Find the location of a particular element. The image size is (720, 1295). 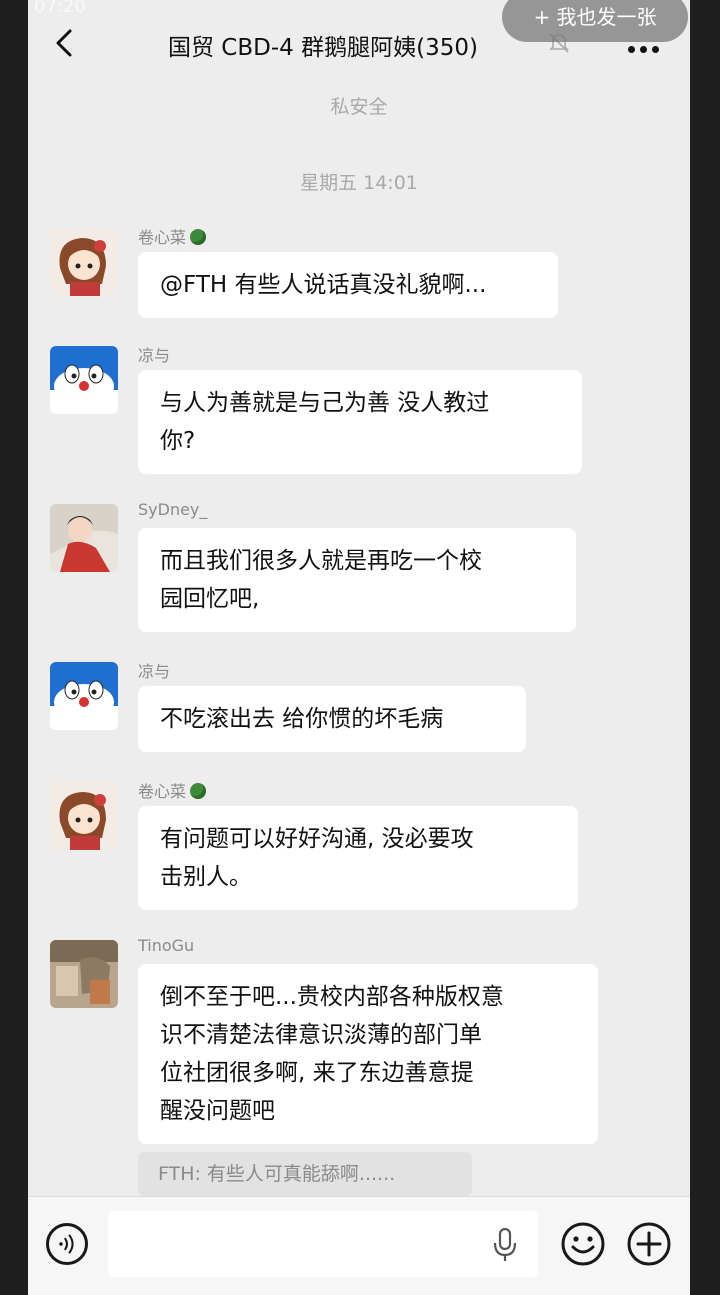

message-bubble: 而且我们很多人就是再吃一个校 园回忆吧, is located at coordinates (357, 580).